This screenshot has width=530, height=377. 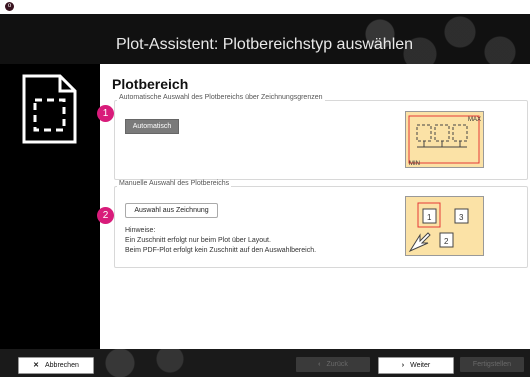 I want to click on chevron-left-icon: ‹, so click(x=319, y=364).